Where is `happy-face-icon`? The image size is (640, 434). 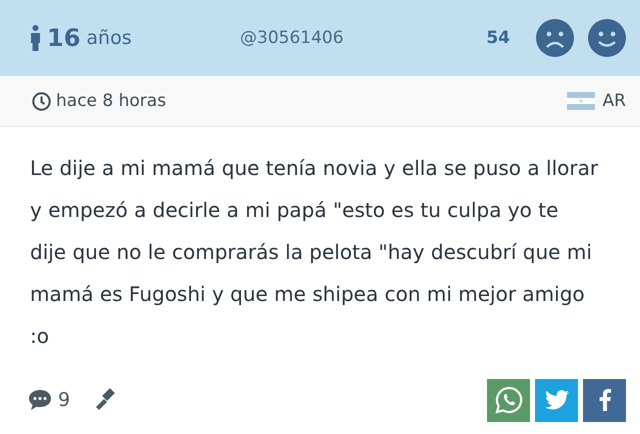
happy-face-icon is located at coordinates (607, 38).